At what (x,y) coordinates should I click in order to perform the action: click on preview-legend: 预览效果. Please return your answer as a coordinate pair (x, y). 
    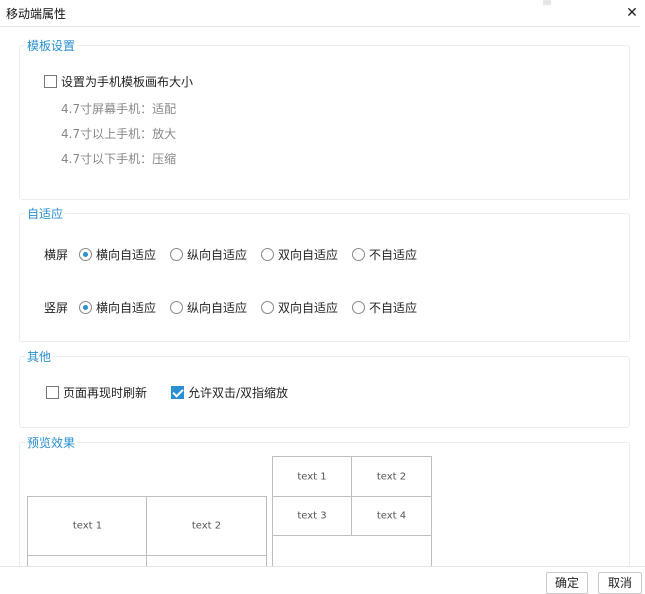
    Looking at the image, I should click on (51, 442).